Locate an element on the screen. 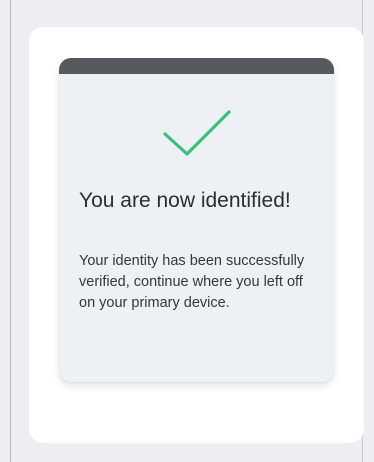 Image resolution: width=374 pixels, height=462 pixels. frame-divider-left is located at coordinates (10, 231).